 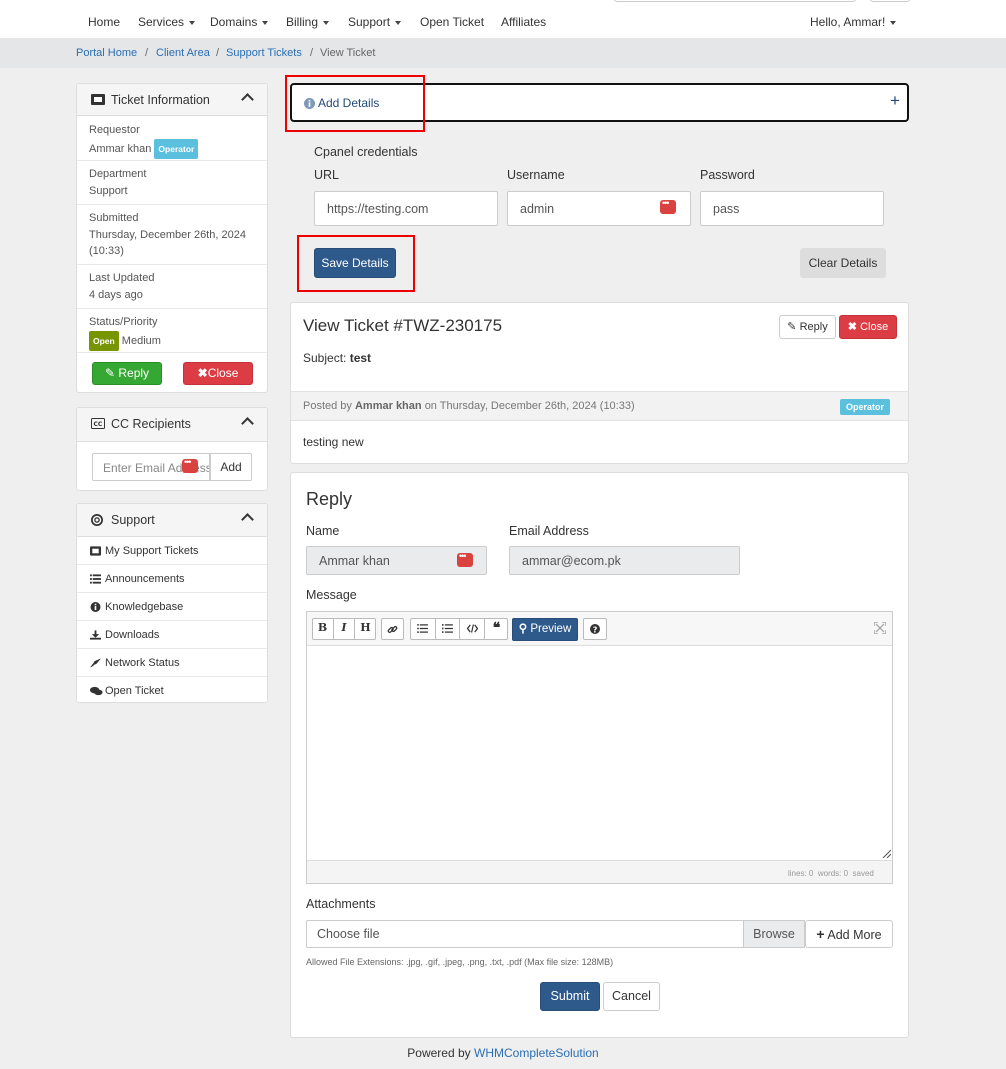 What do you see at coordinates (471, 629) in the screenshot?
I see `code-button` at bounding box center [471, 629].